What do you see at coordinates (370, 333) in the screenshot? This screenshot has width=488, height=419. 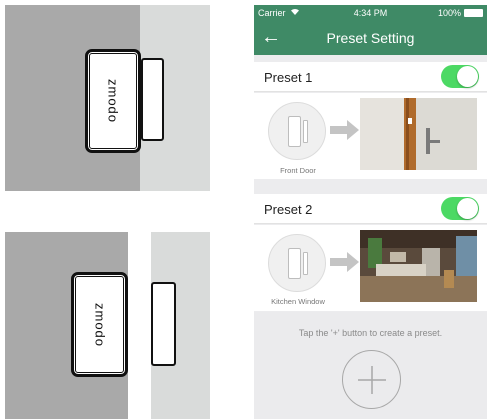 I see `create-preset-hint: Tap the '+' button to create a preset.` at bounding box center [370, 333].